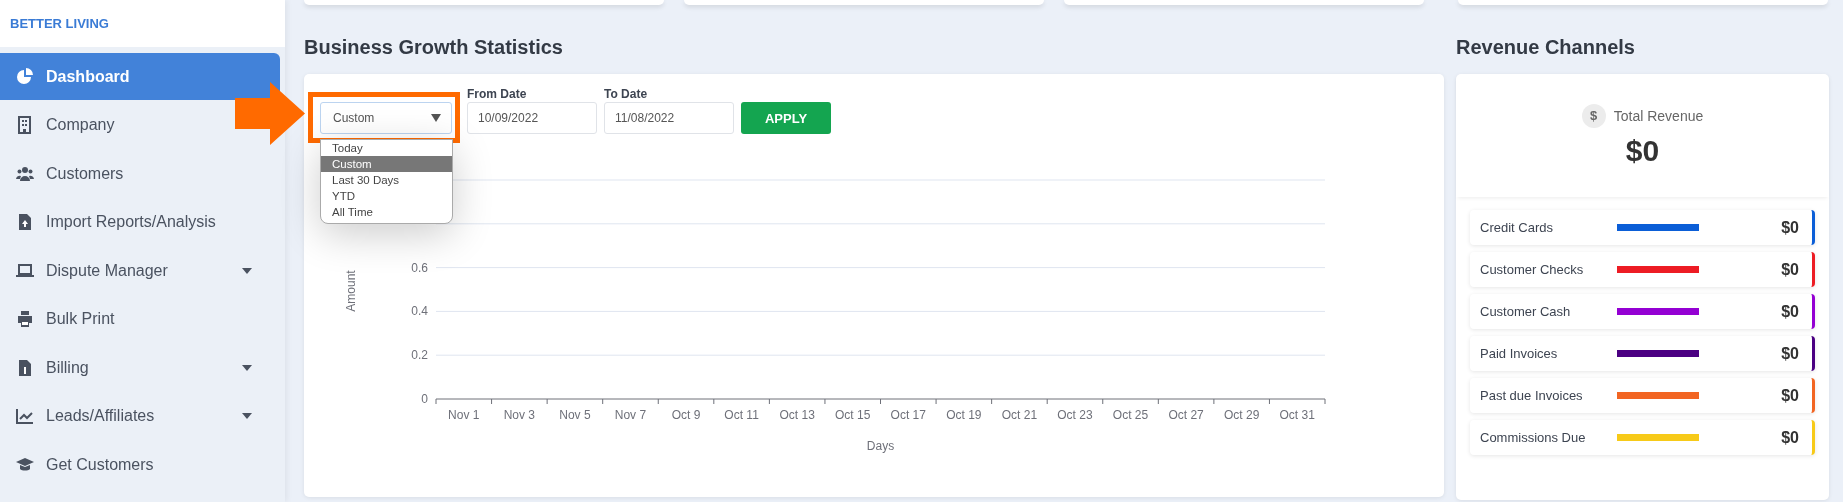 This screenshot has width=1843, height=502. Describe the element at coordinates (25, 270) in the screenshot. I see `laptop-icon` at that location.